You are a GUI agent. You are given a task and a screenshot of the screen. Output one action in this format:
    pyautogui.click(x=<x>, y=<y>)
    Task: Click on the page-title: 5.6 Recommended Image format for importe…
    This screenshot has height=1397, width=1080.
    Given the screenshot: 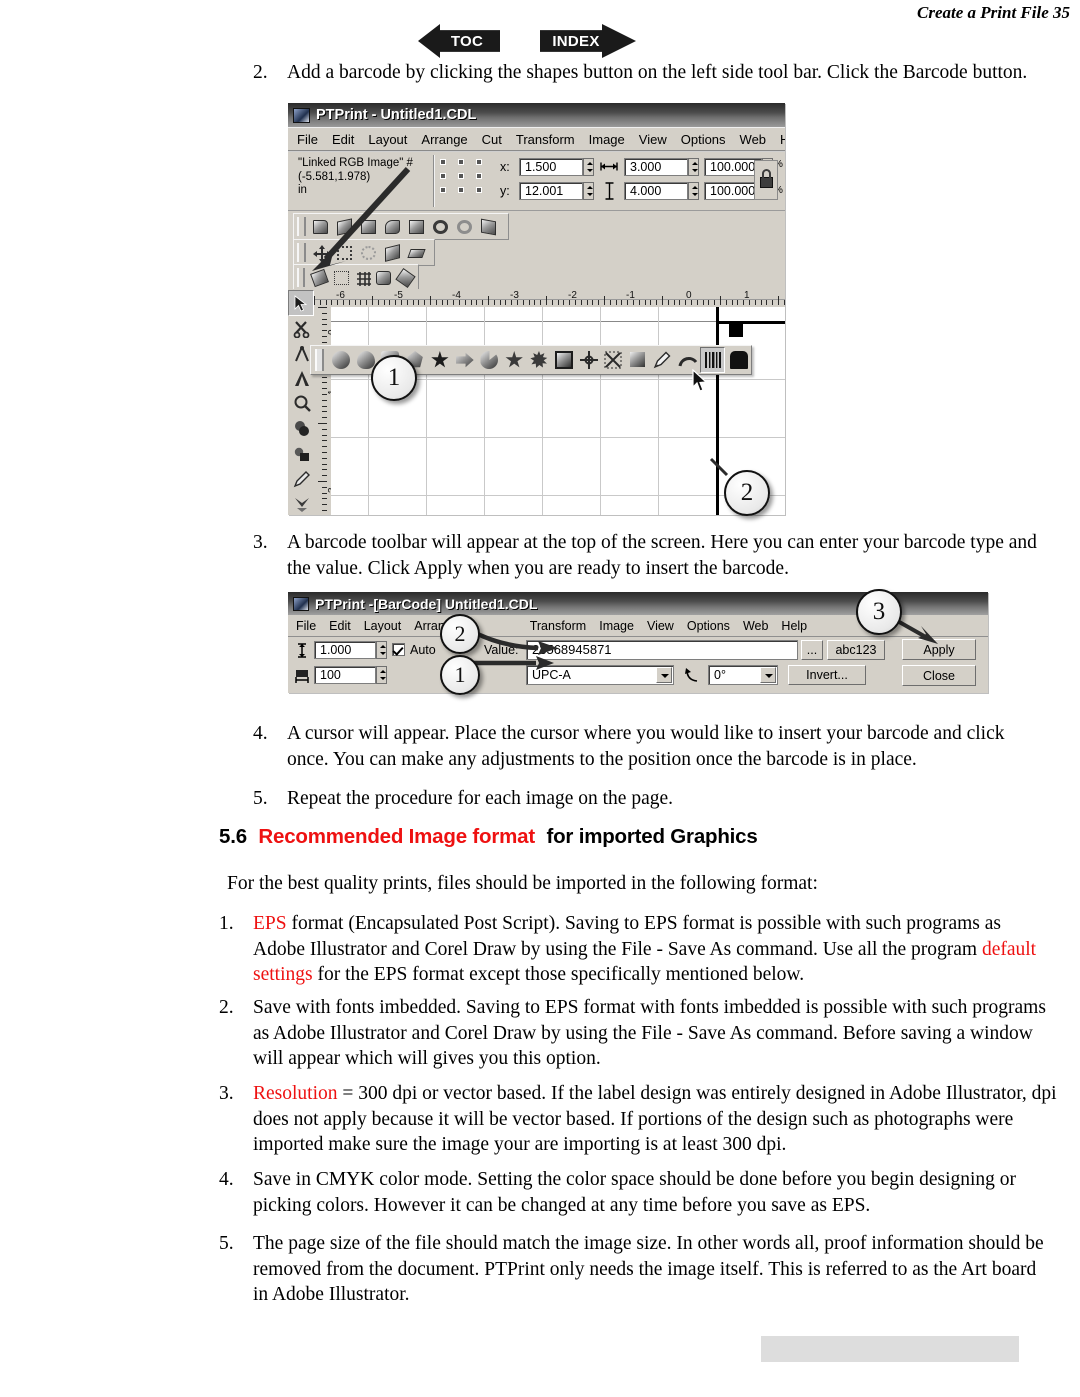 What is the action you would take?
    pyautogui.click(x=488, y=837)
    